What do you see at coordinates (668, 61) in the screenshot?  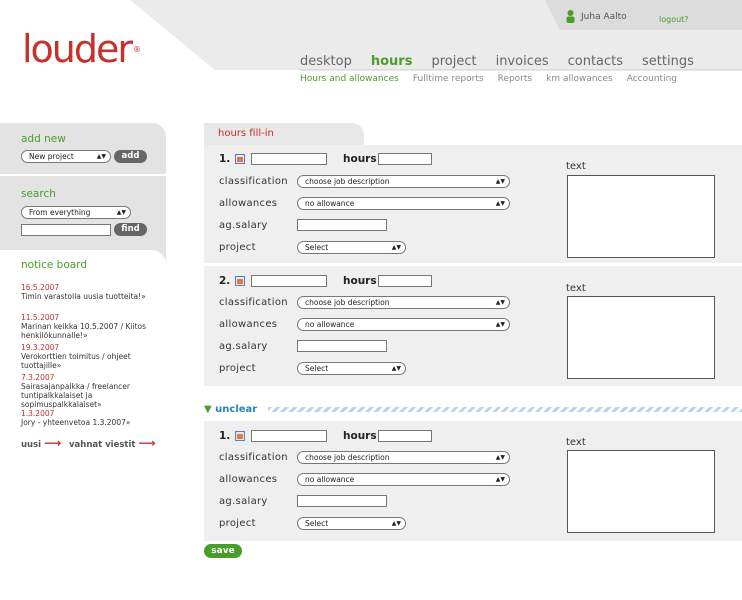 I see `nav-settings: settings` at bounding box center [668, 61].